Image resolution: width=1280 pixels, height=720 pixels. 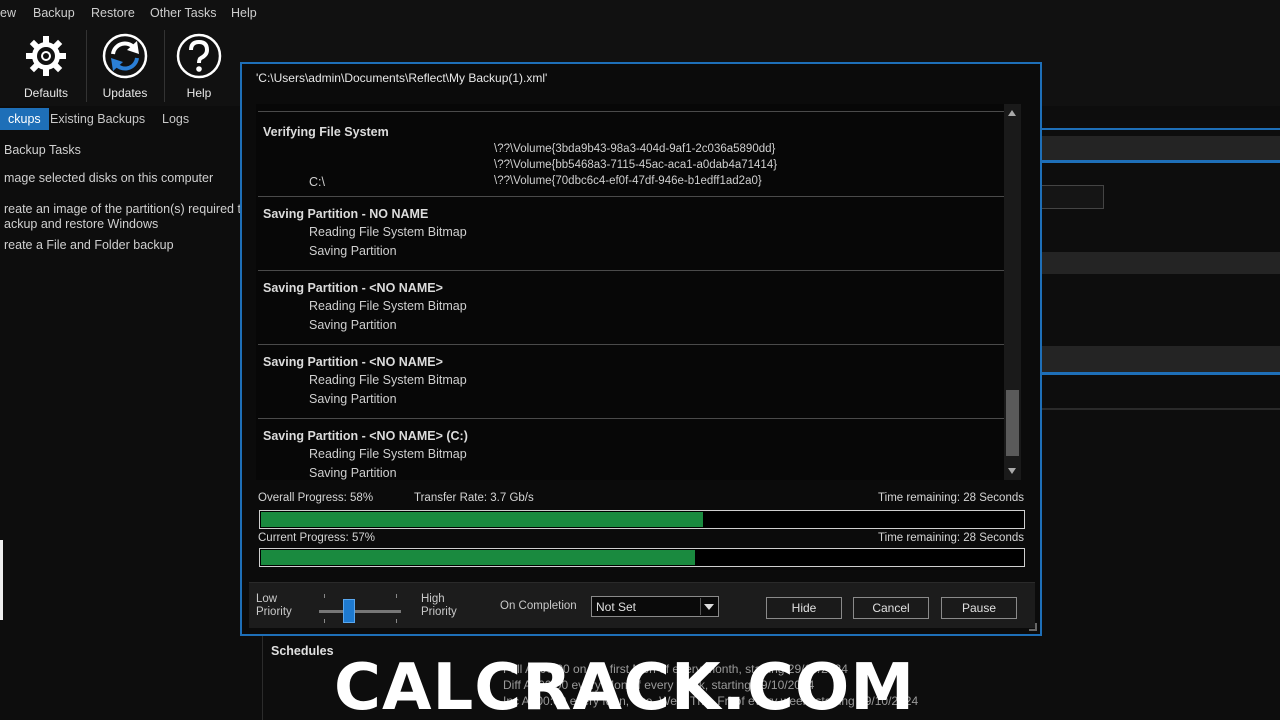 What do you see at coordinates (1012, 113) in the screenshot?
I see `scroll-up-icon` at bounding box center [1012, 113].